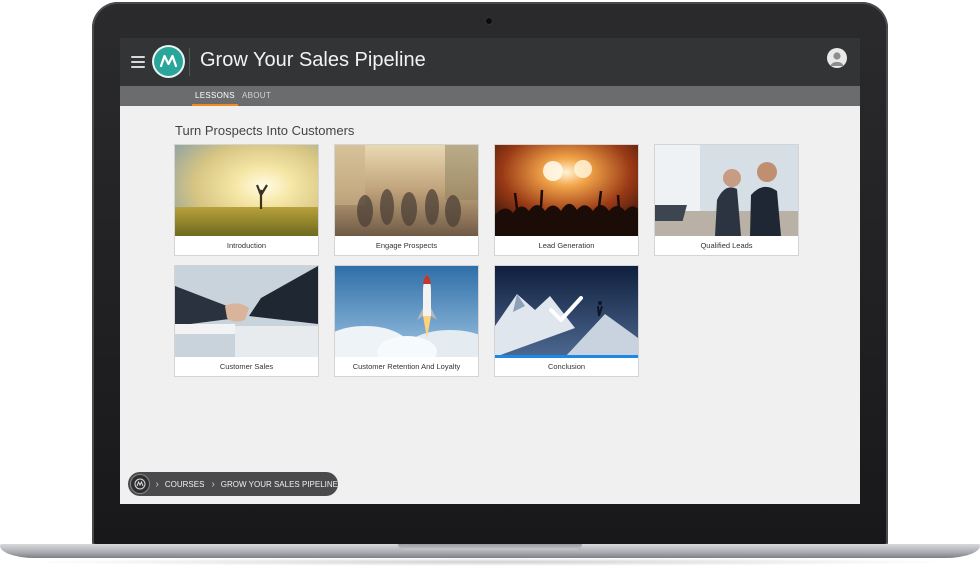  I want to click on lesson-title: Lead Generation, so click(566, 245).